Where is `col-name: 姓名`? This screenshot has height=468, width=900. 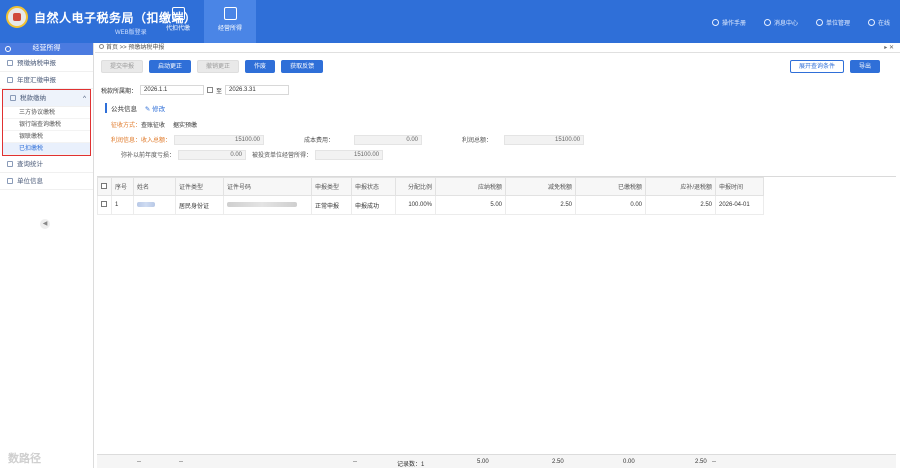 col-name: 姓名 is located at coordinates (154, 186).